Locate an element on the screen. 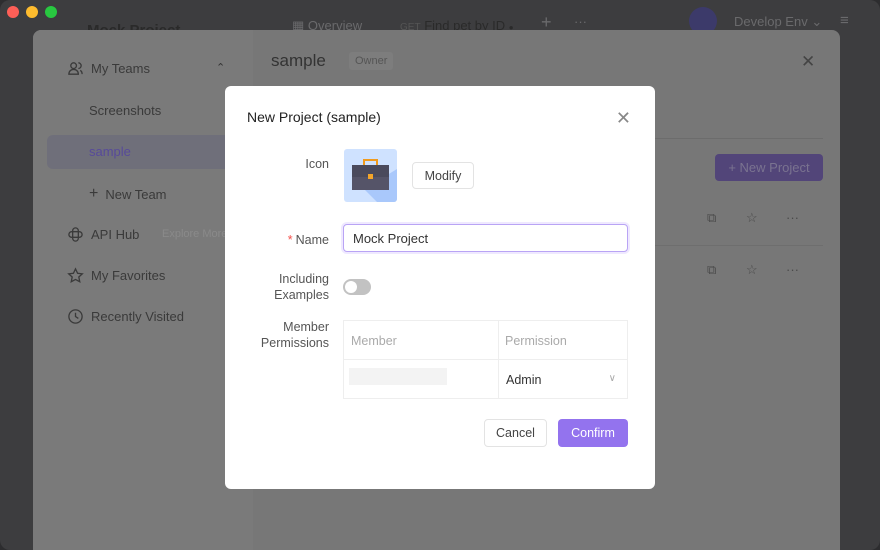  chevron-down-icon: ∨ is located at coordinates (612, 378).